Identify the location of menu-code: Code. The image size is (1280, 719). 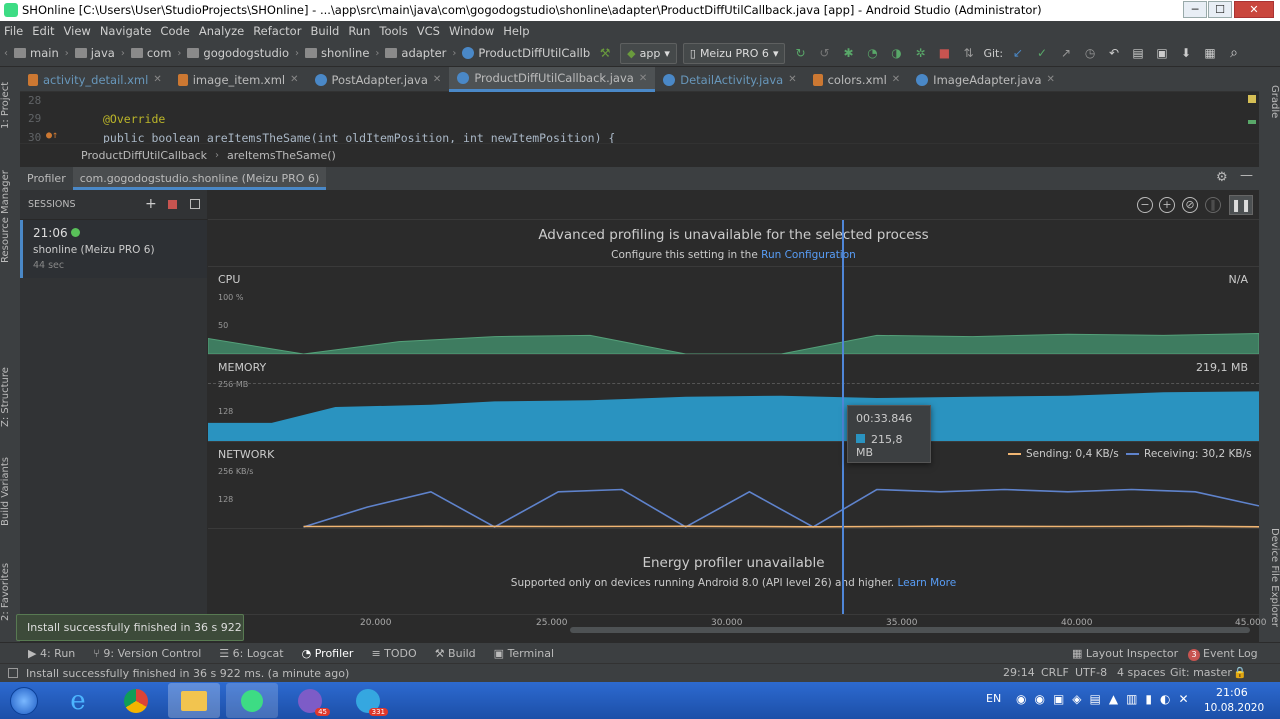
(174, 31).